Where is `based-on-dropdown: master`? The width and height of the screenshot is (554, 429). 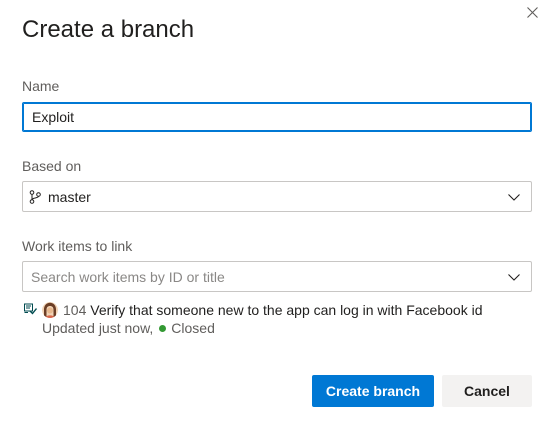
based-on-dropdown: master is located at coordinates (277, 196).